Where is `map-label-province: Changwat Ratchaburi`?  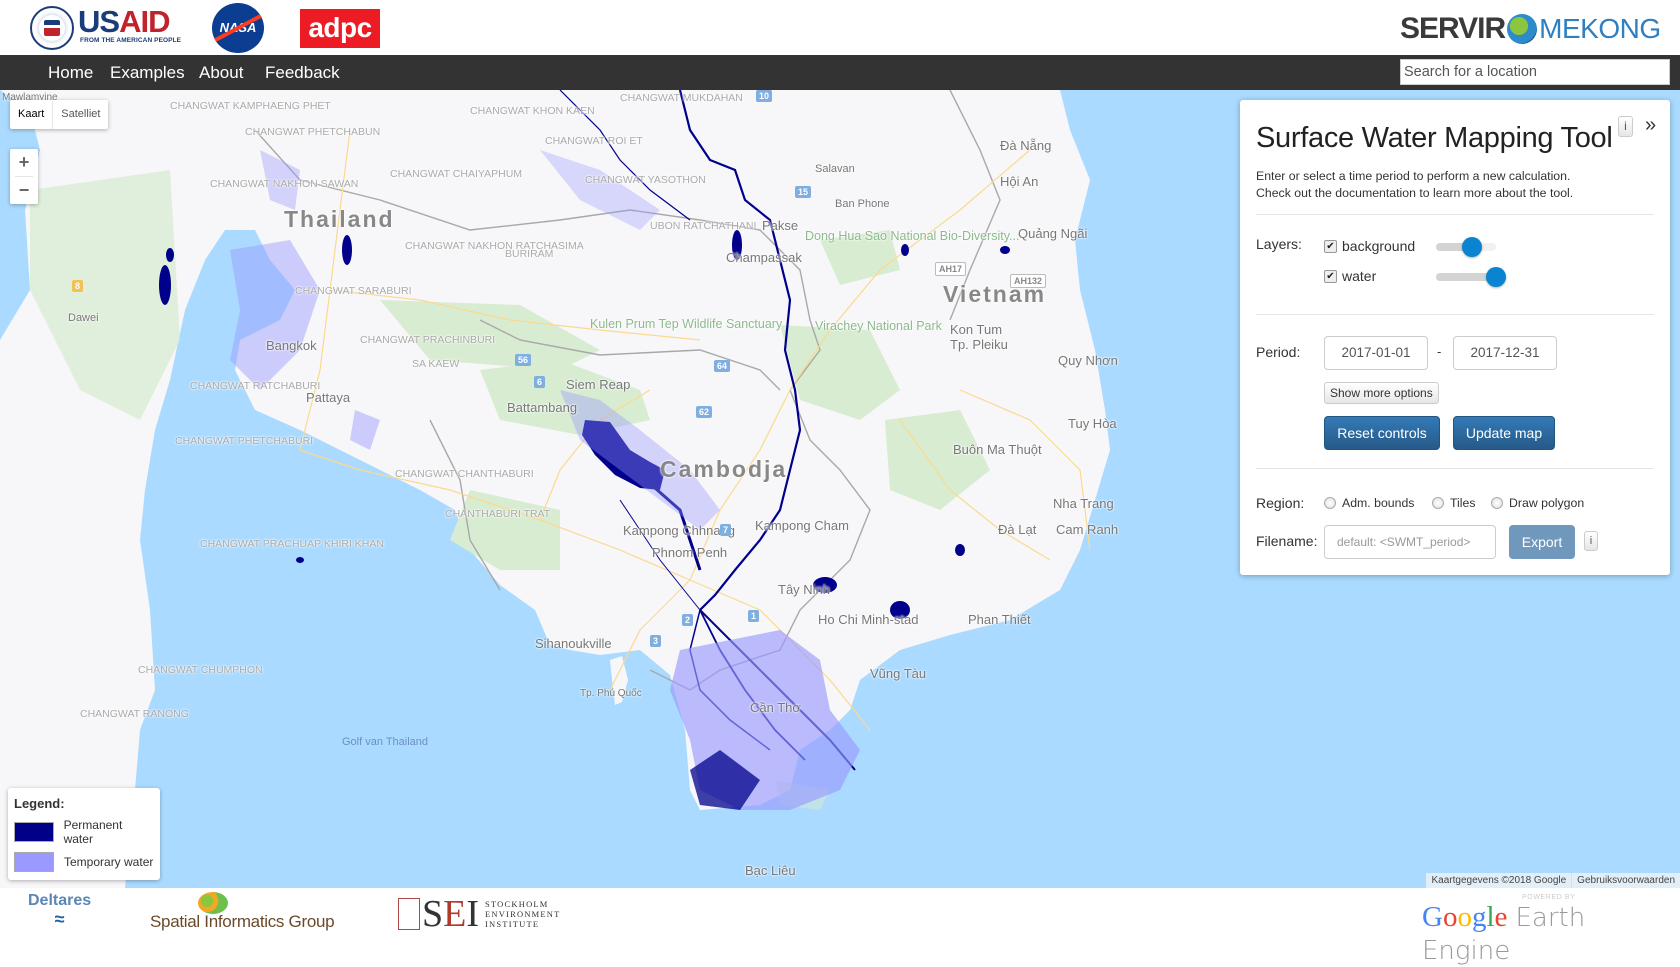
map-label-province: Changwat Ratchaburi is located at coordinates (255, 386).